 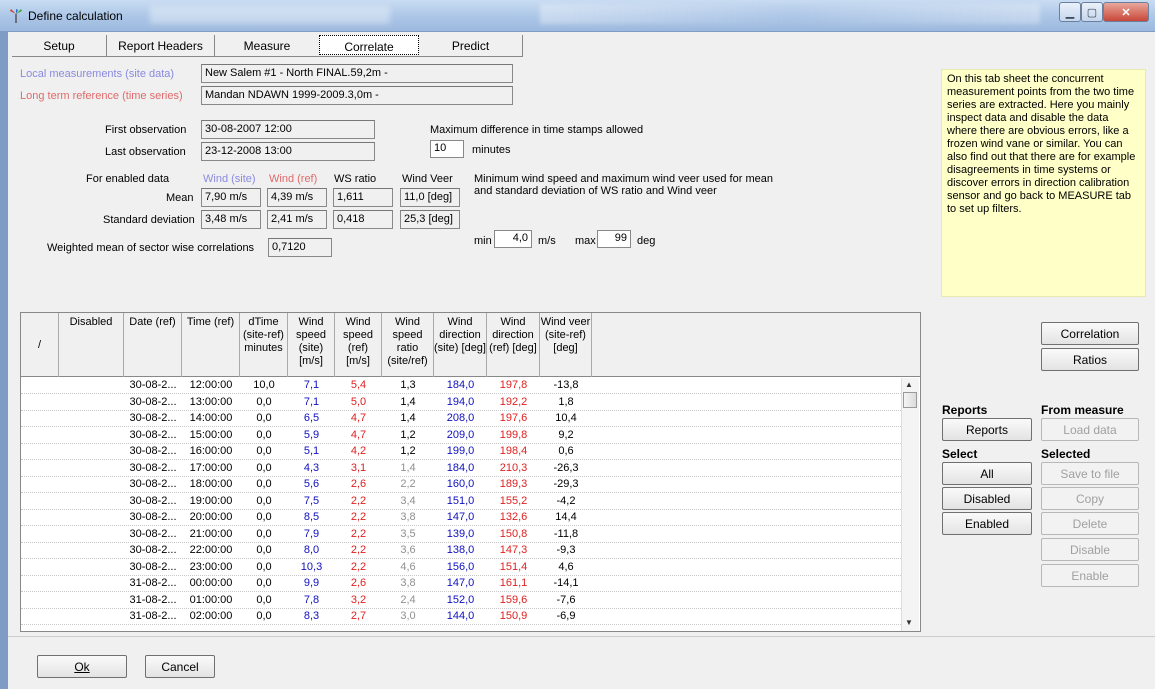 I want to click on reports-button: Reports, so click(x=987, y=429).